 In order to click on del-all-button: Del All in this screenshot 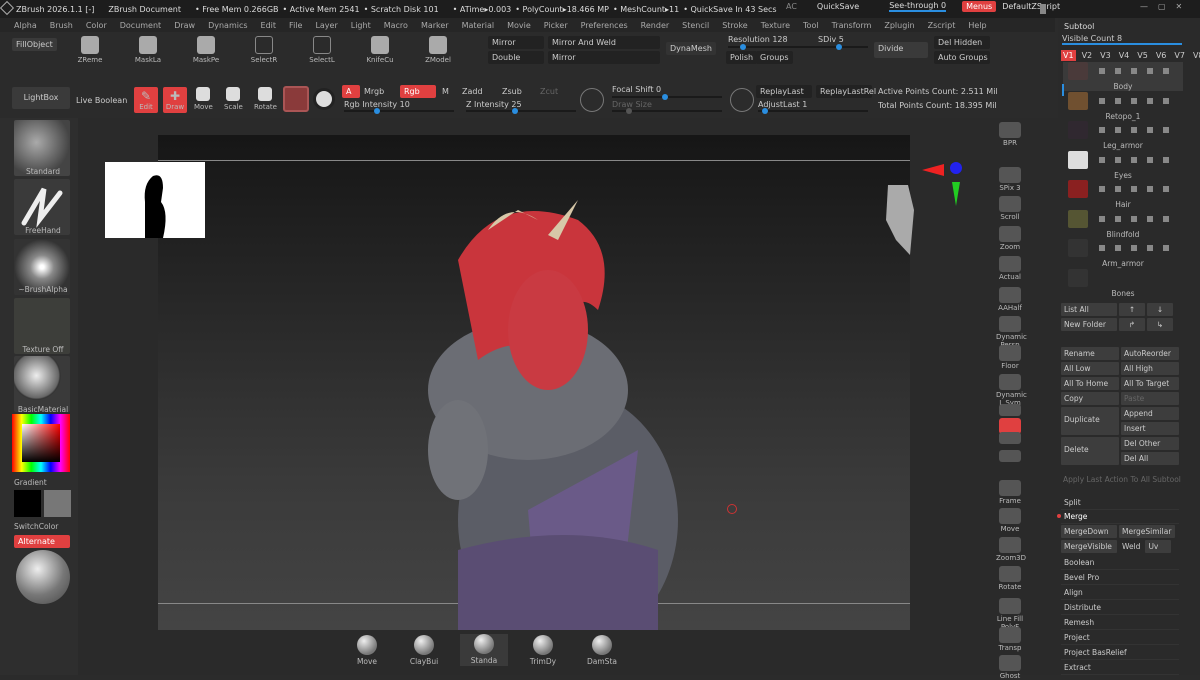, I will do `click(1150, 458)`.